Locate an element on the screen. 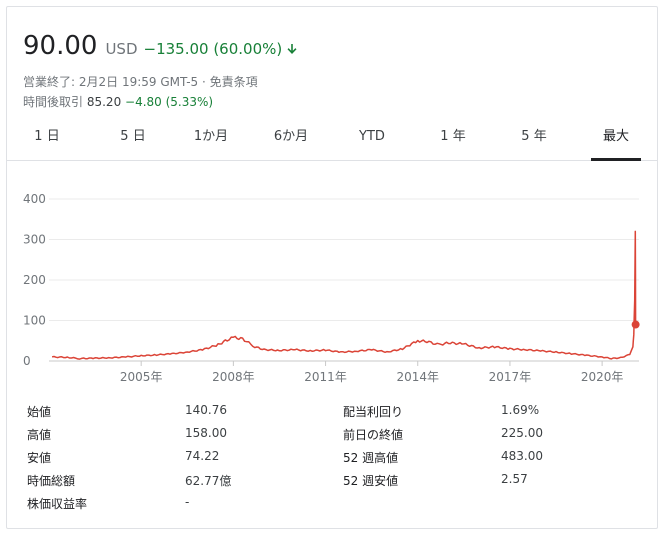  stat-label-low: 安値 is located at coordinates (39, 458).